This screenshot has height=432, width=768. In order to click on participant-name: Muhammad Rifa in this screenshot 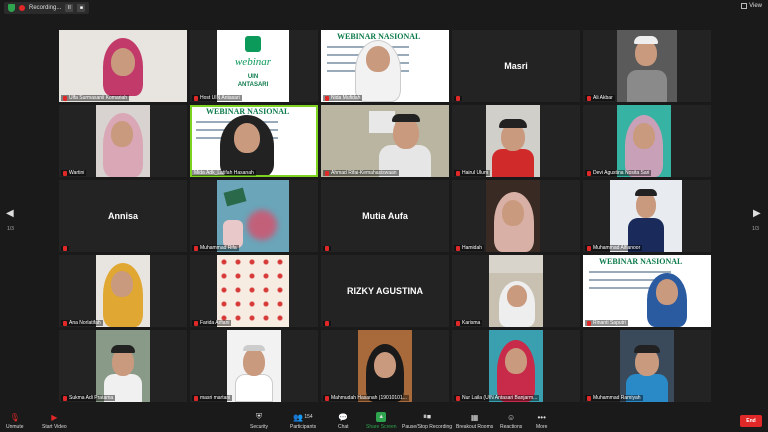, I will do `click(215, 248)`.